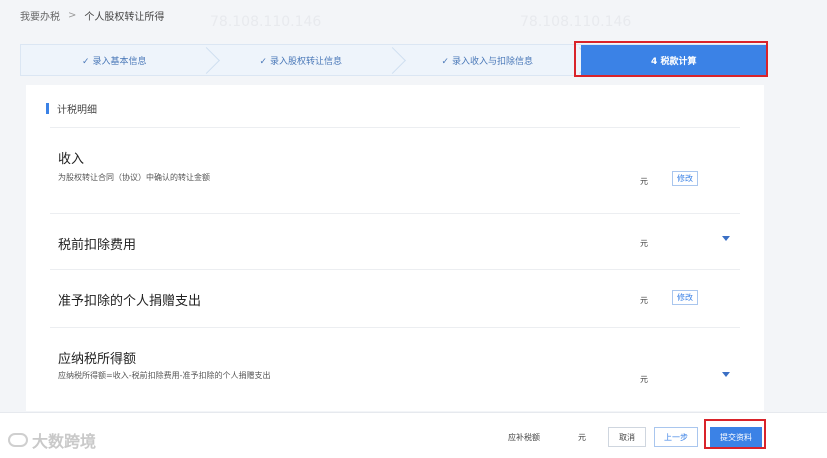 The image size is (827, 458). I want to click on footer-bar: 大数跨境 应补税额 元 取消 上一步 提交资料, so click(413, 435).